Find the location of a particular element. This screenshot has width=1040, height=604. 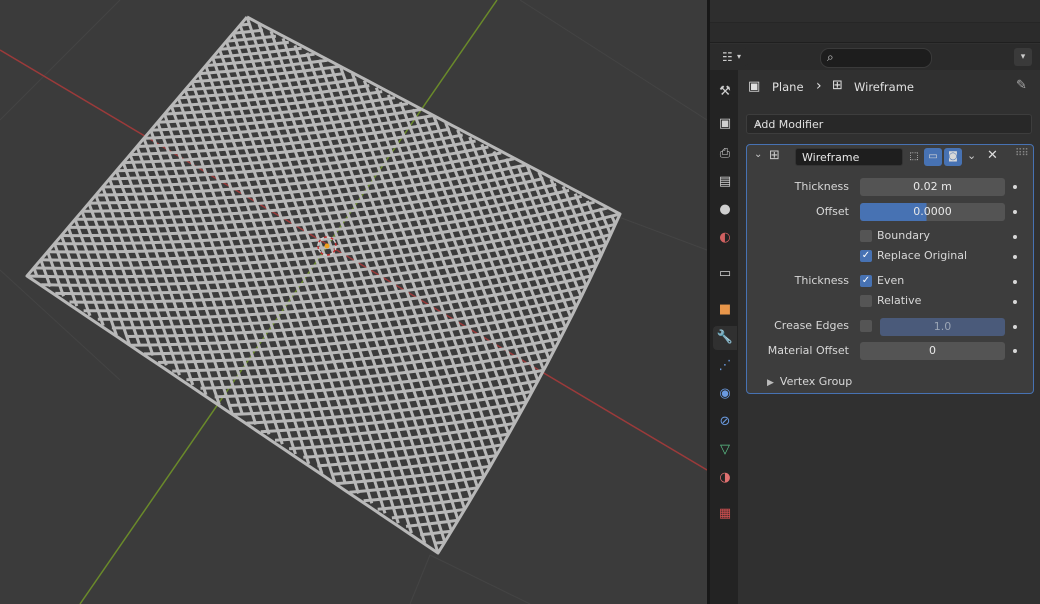

material-offset-label: Material Offset is located at coordinates (808, 350).